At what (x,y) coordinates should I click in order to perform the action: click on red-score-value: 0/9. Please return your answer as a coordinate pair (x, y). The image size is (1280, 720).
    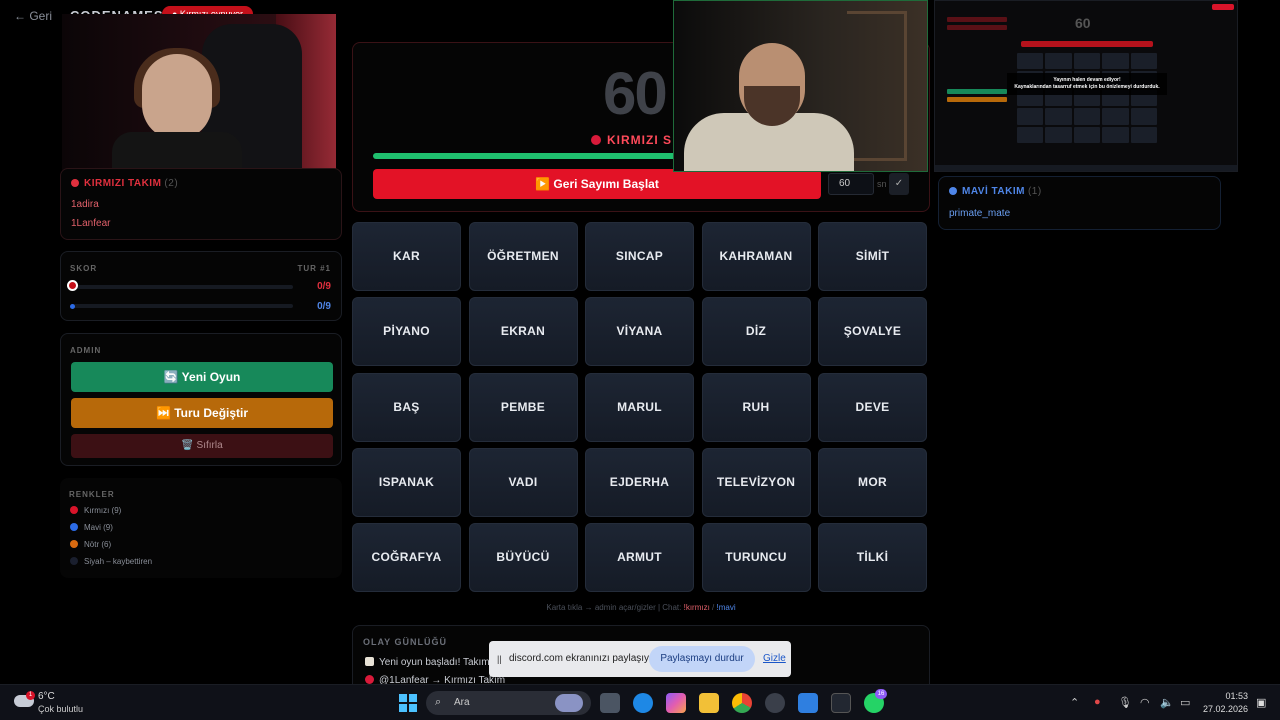
    Looking at the image, I should click on (324, 286).